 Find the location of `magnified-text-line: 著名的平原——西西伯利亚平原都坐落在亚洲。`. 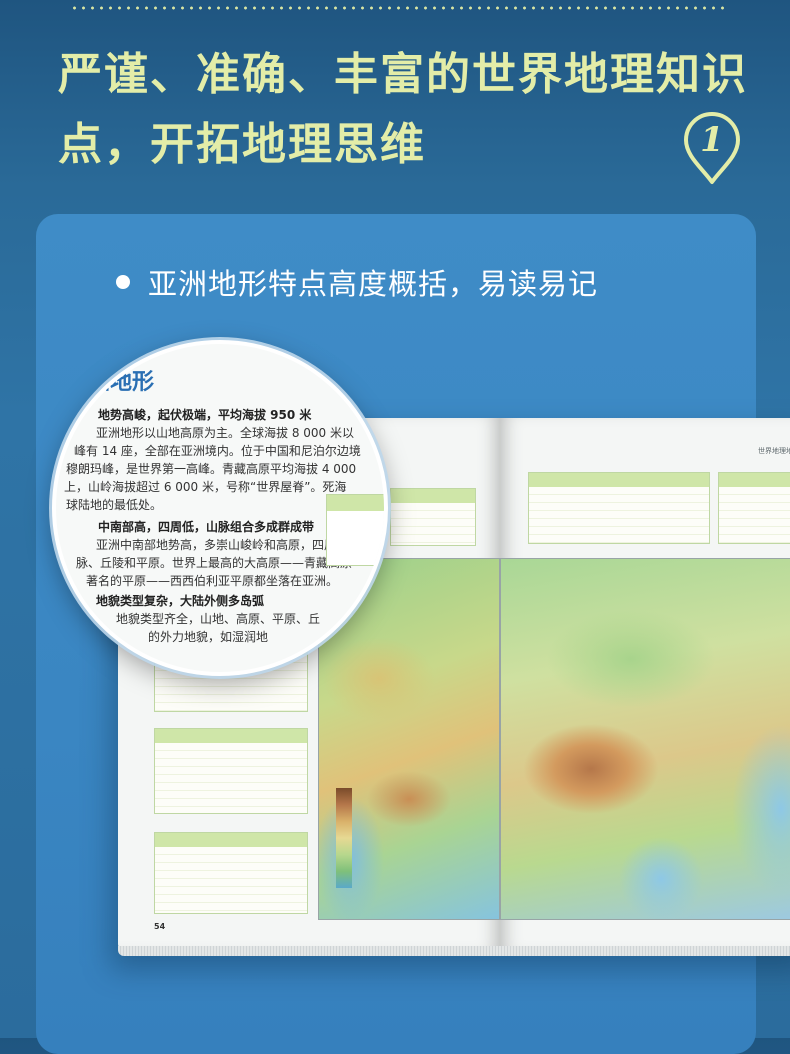

magnified-text-line: 著名的平原——西西伯利亚平原都坐落在亚洲。 is located at coordinates (212, 581).